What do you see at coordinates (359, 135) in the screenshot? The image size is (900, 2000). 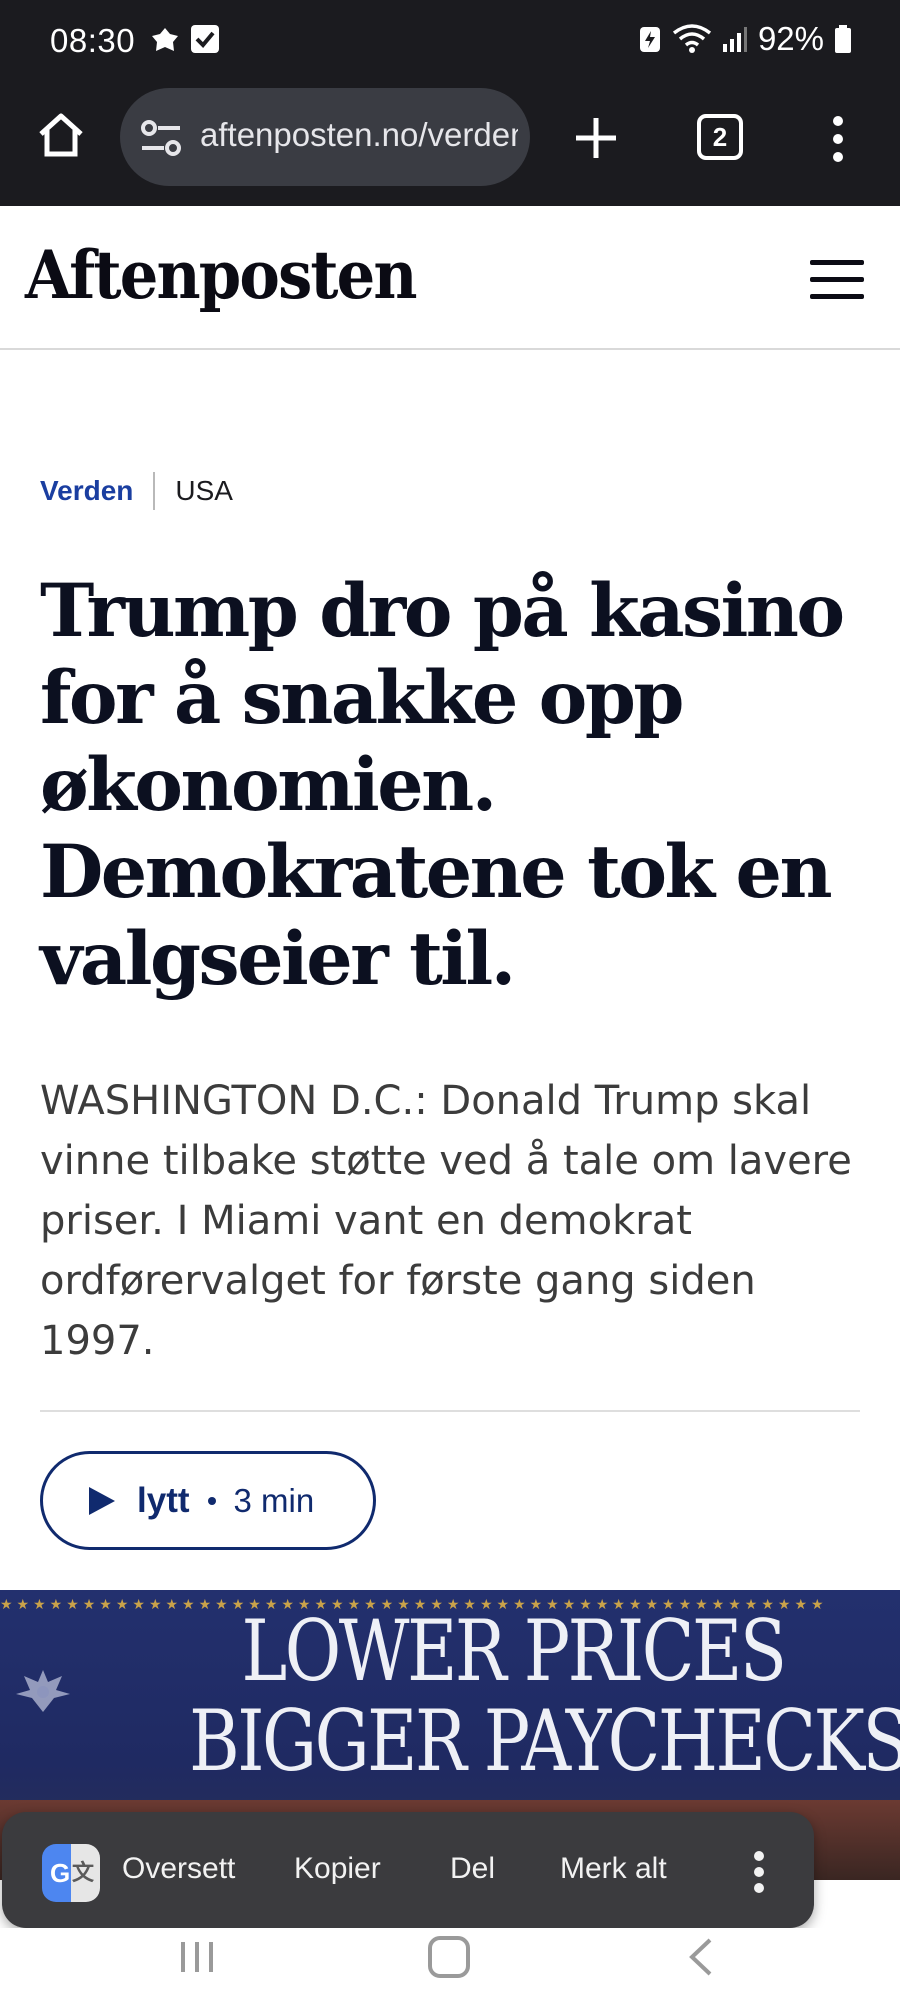 I see `url-text: aftenposten.no/verden` at bounding box center [359, 135].